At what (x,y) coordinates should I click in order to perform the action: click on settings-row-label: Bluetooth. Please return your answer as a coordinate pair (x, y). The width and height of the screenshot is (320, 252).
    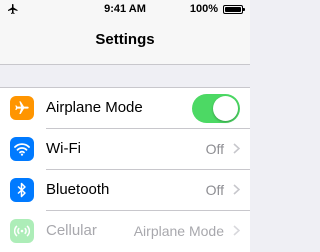
    Looking at the image, I should click on (78, 189).